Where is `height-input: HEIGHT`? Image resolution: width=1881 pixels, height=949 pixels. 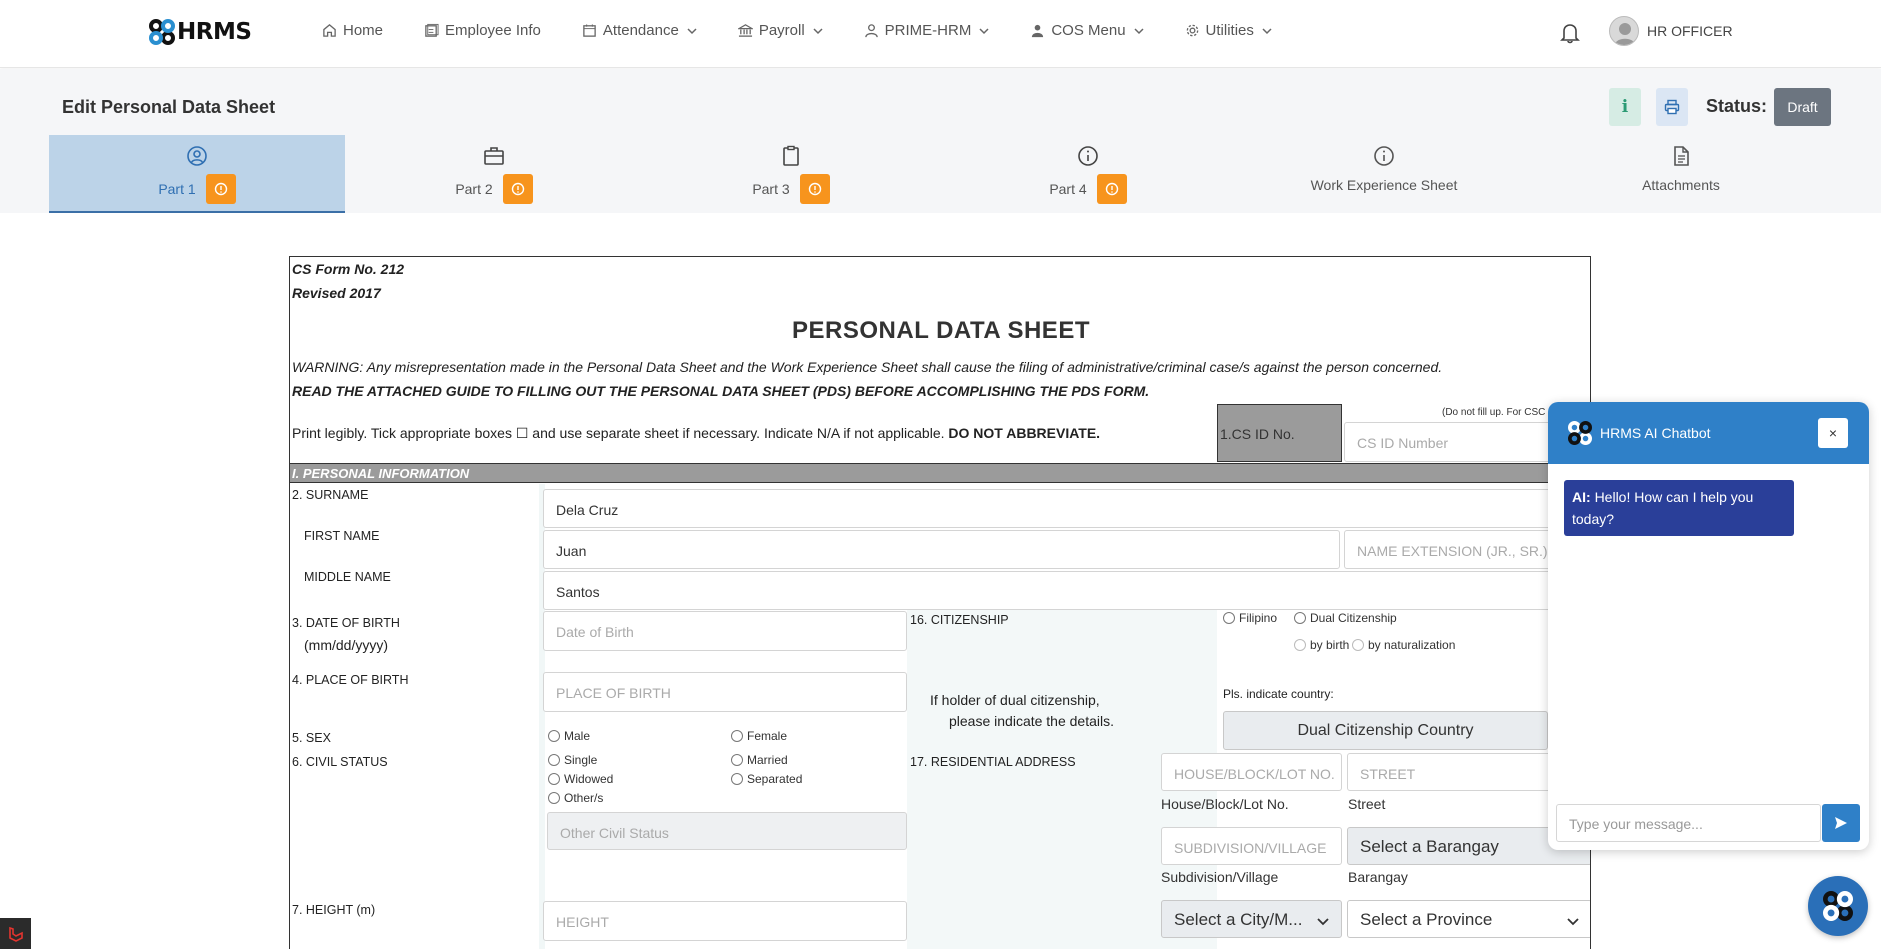
height-input: HEIGHT is located at coordinates (725, 921).